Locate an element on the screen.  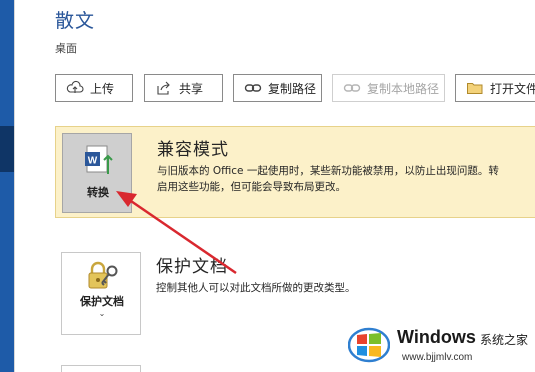
watermark-url: www.bjjmlv.com is located at coordinates (437, 357).